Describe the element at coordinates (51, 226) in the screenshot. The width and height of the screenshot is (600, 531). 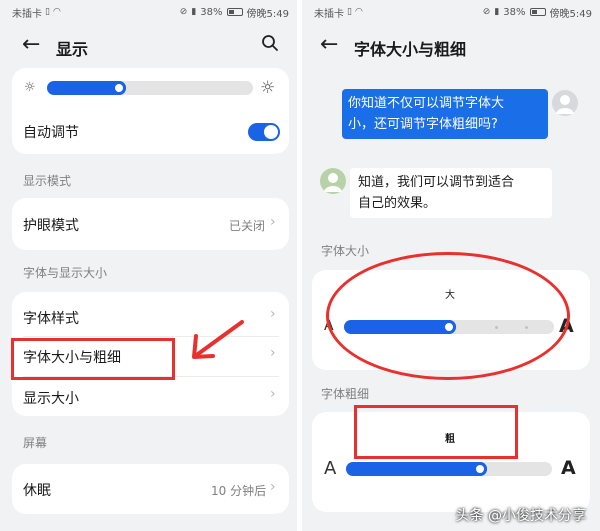
I see `eye-care-label: 护眼模式` at that location.